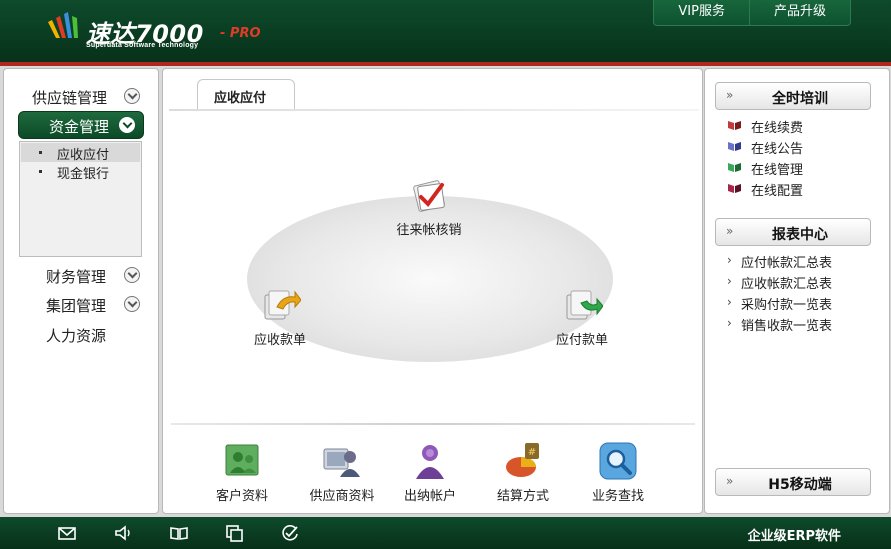  I want to click on training-header: » 全时培训, so click(793, 96).